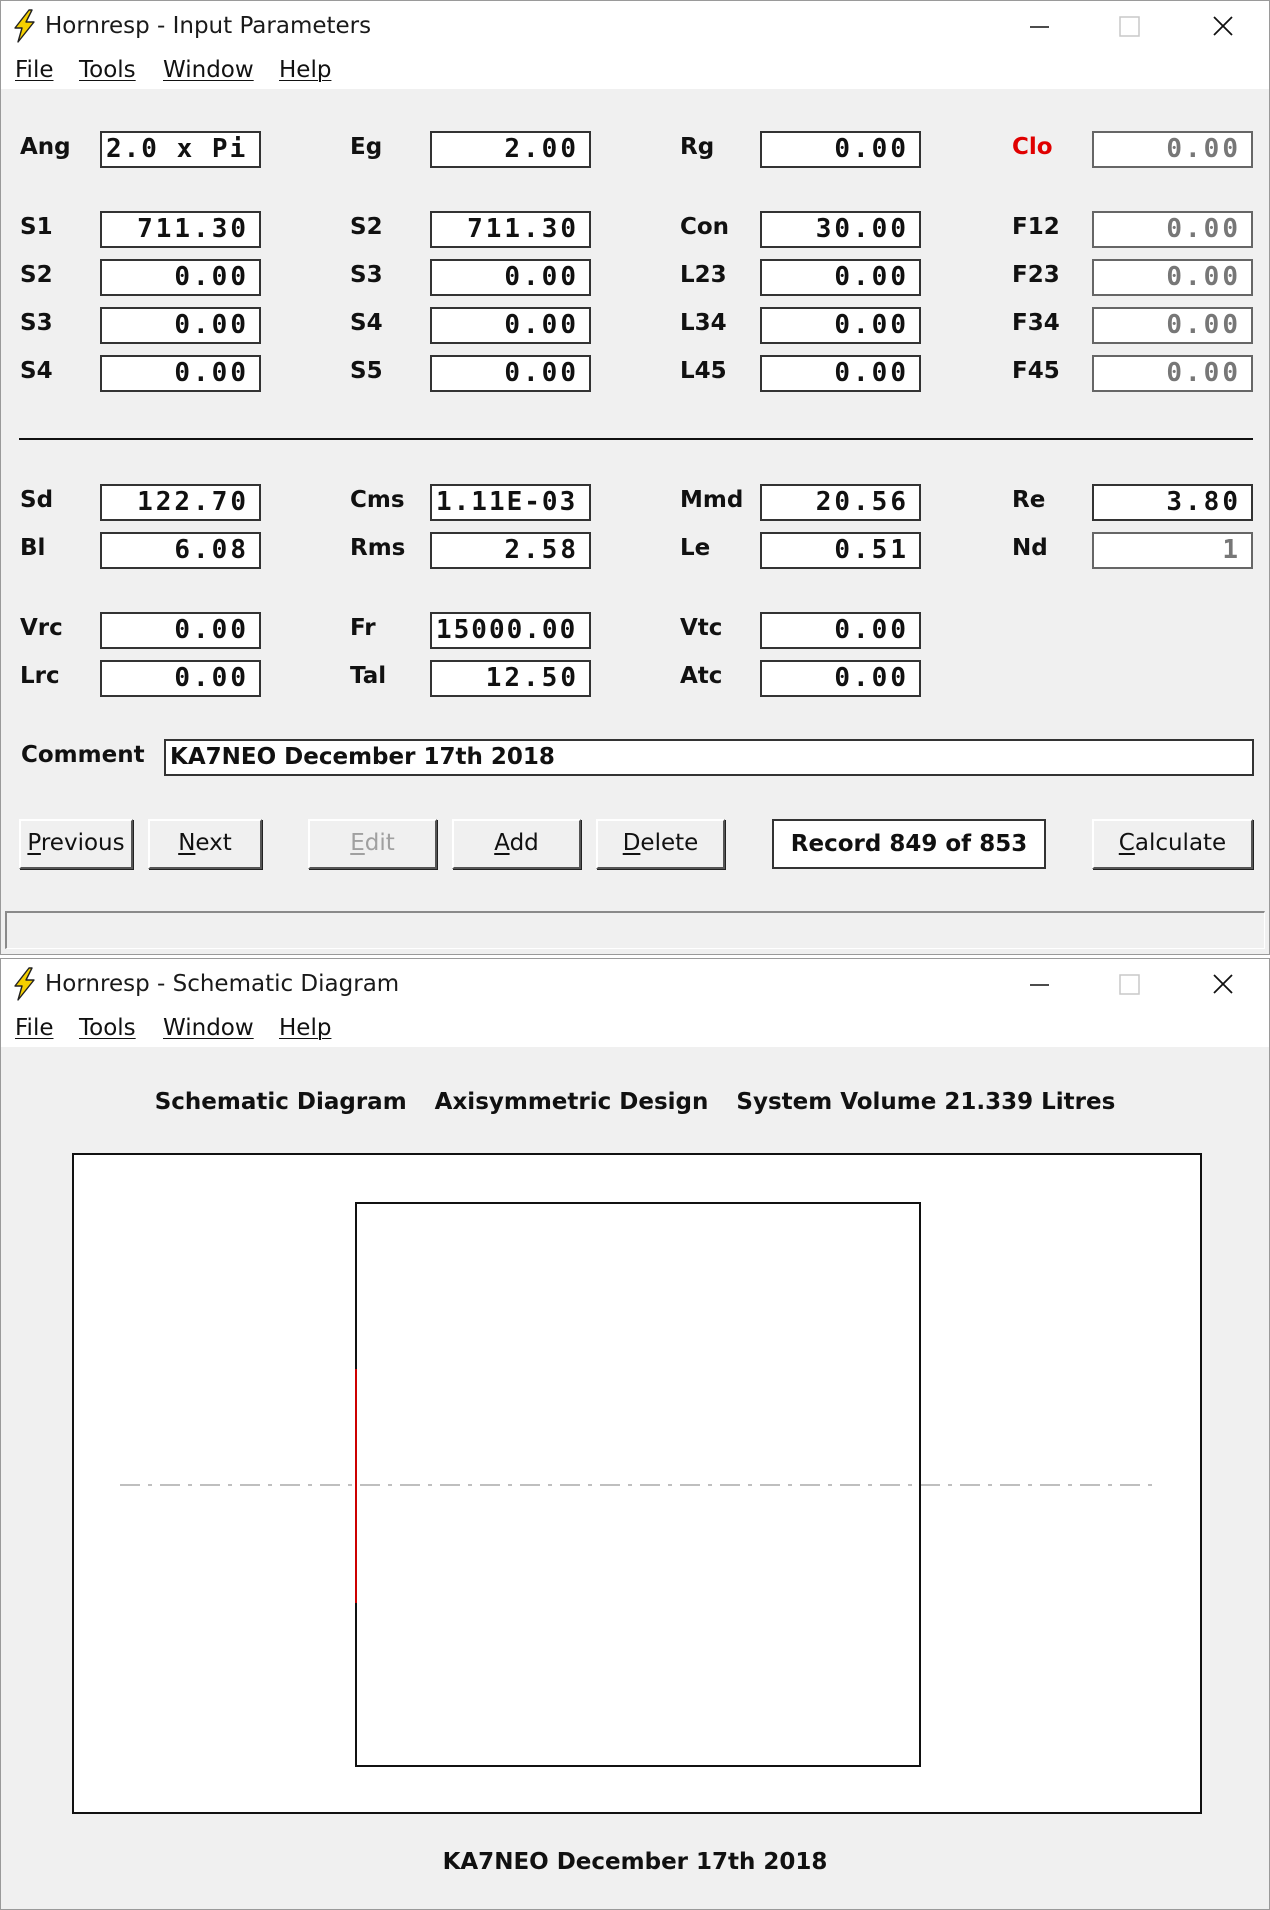 This screenshot has height=1910, width=1270. Describe the element at coordinates (510, 277) in the screenshot. I see `field-s3: 0.00` at that location.